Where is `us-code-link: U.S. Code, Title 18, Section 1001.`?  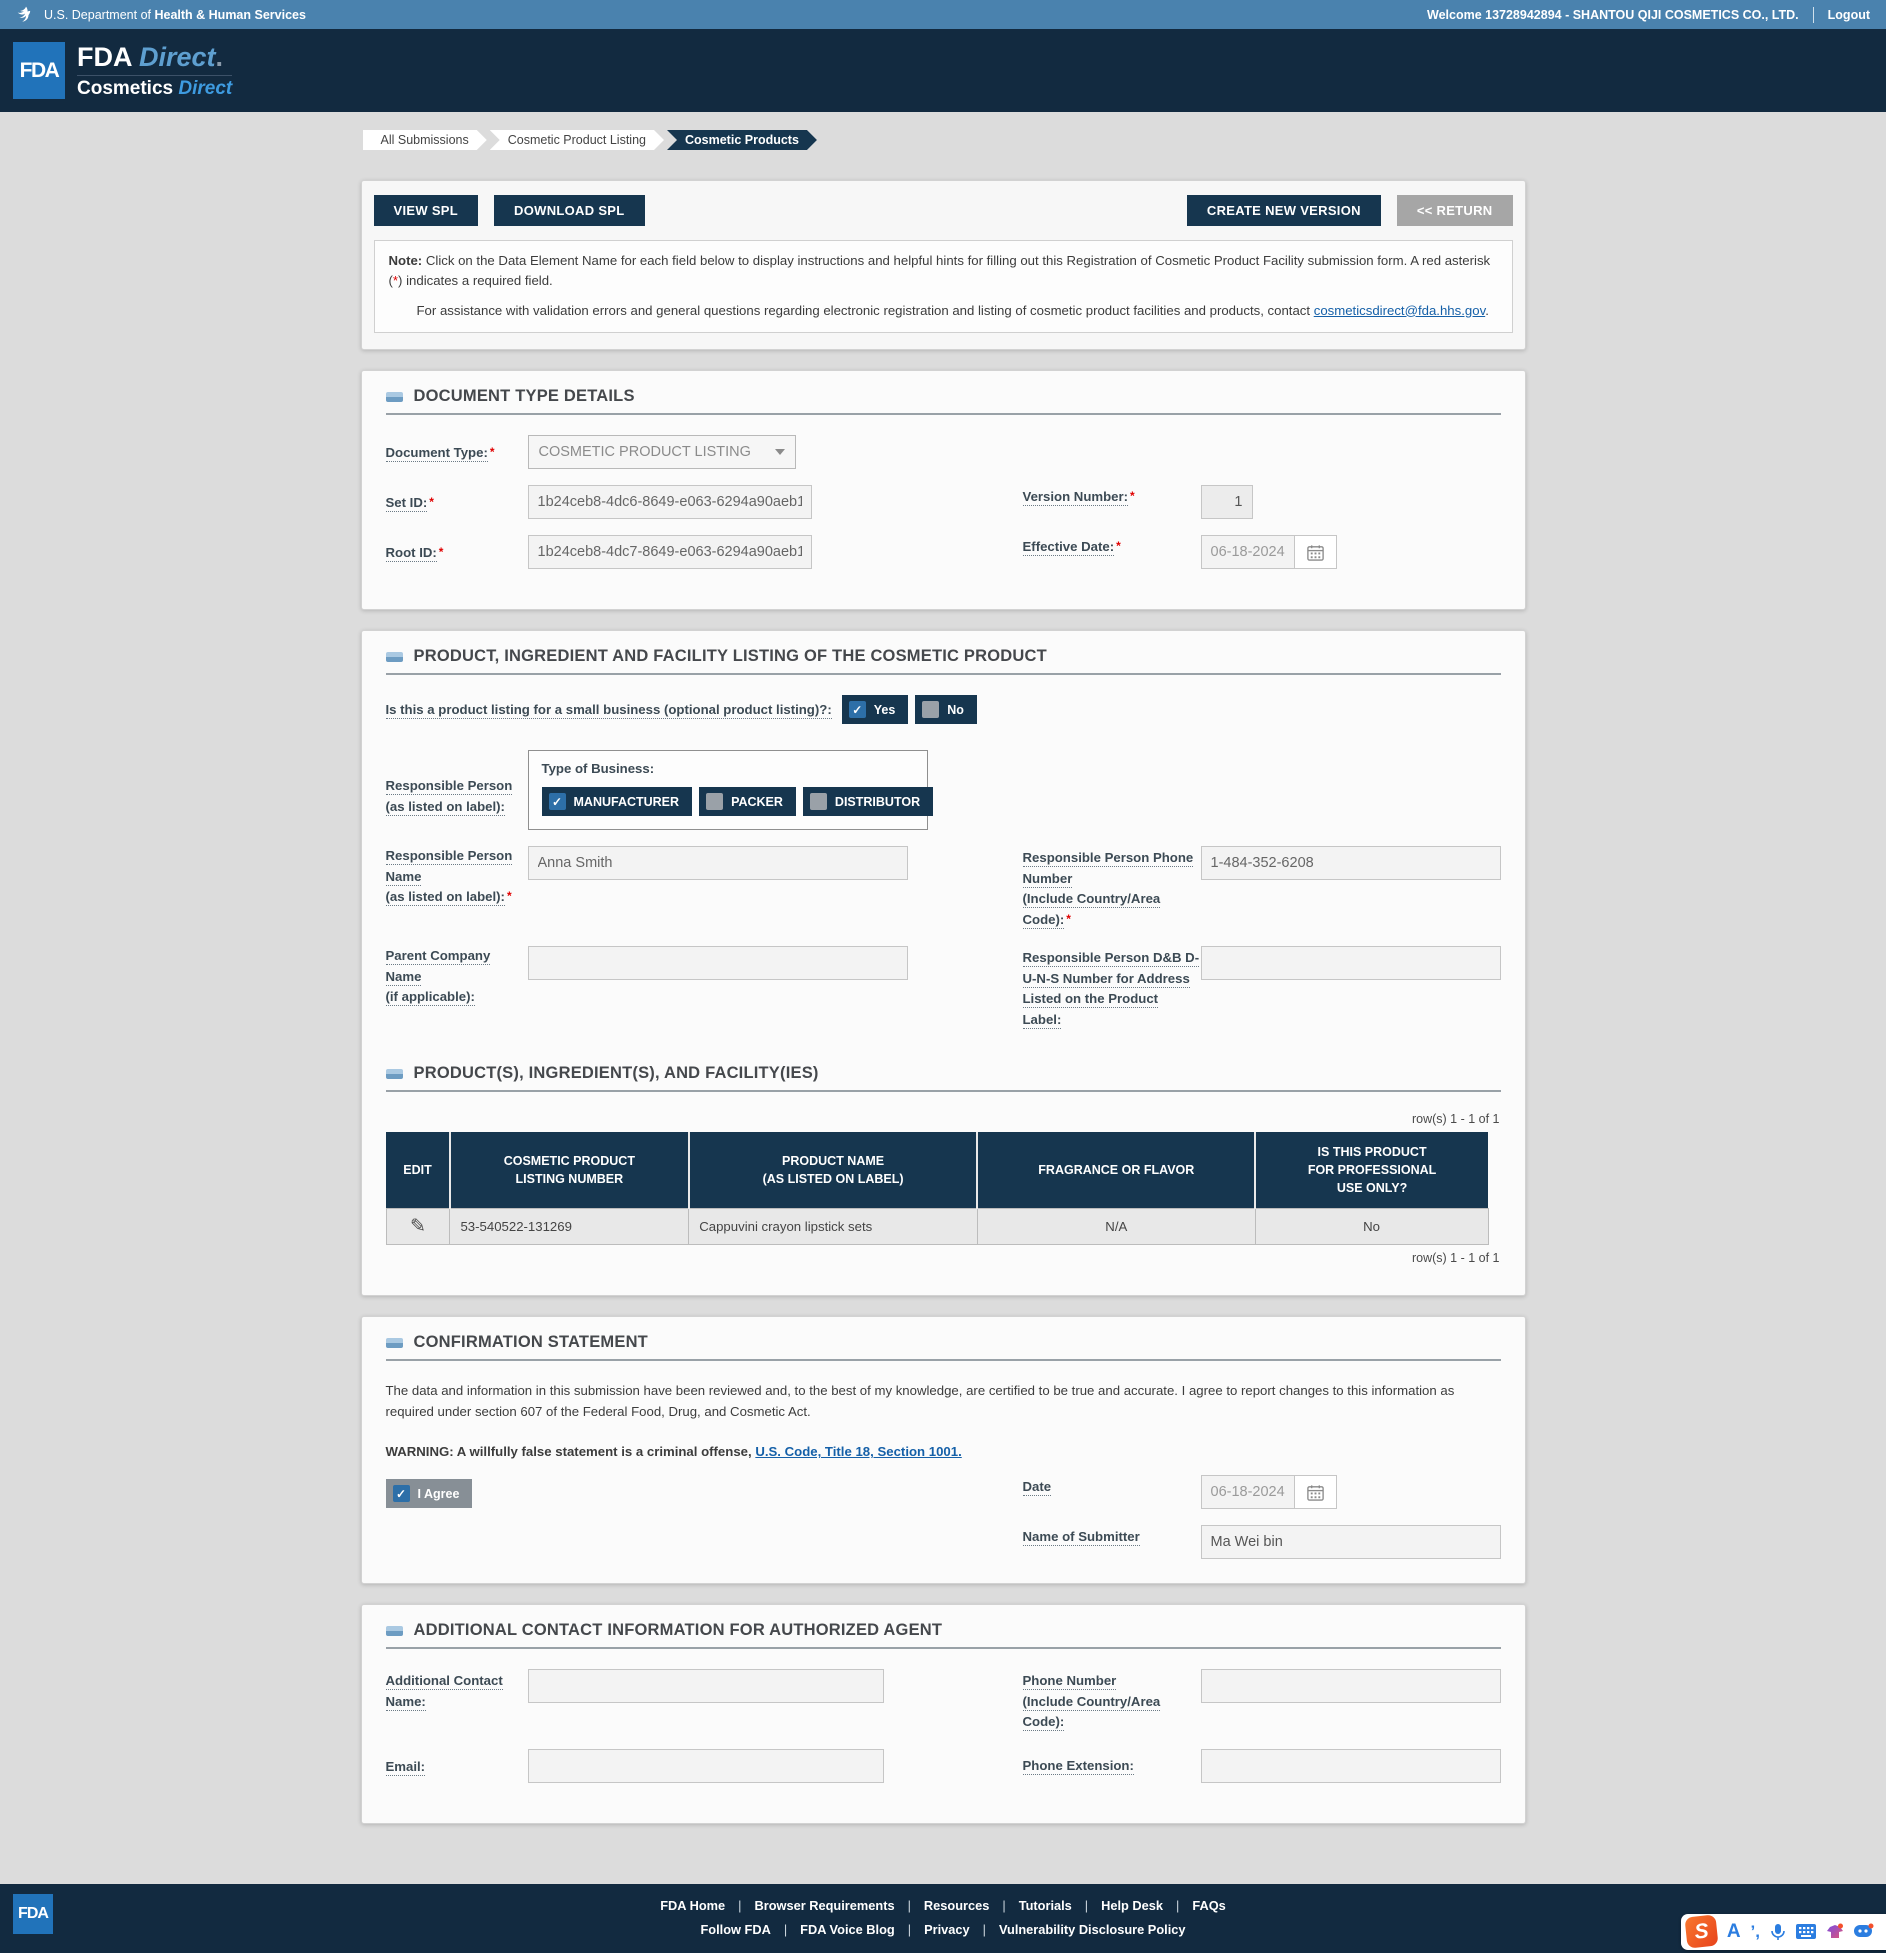
us-code-link: U.S. Code, Title 18, Section 1001. is located at coordinates (858, 1451).